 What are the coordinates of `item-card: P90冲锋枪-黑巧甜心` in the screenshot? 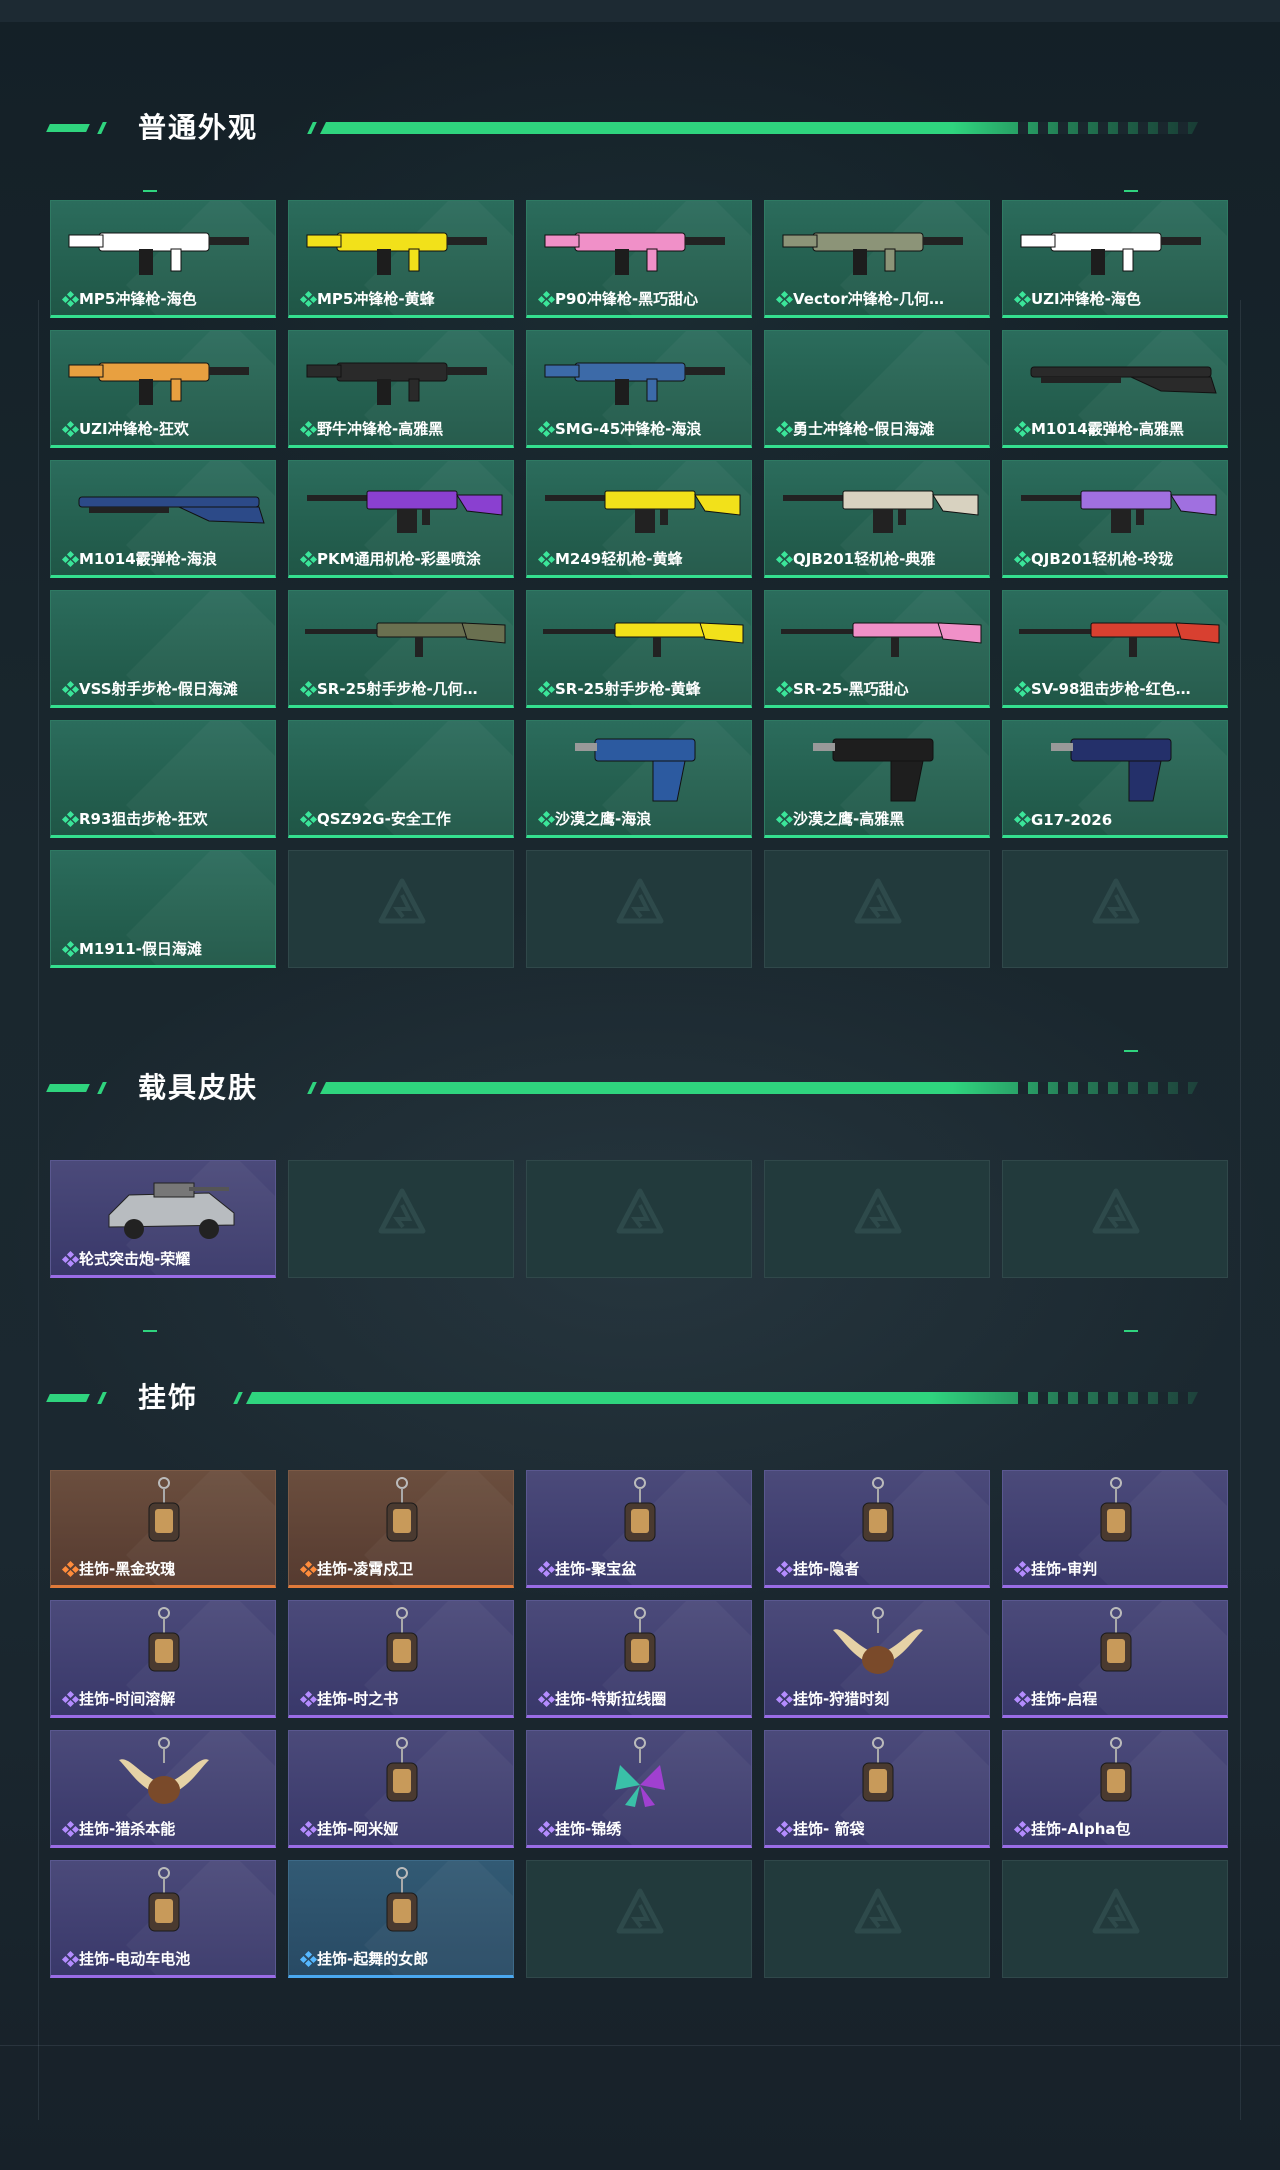 It's located at (639, 259).